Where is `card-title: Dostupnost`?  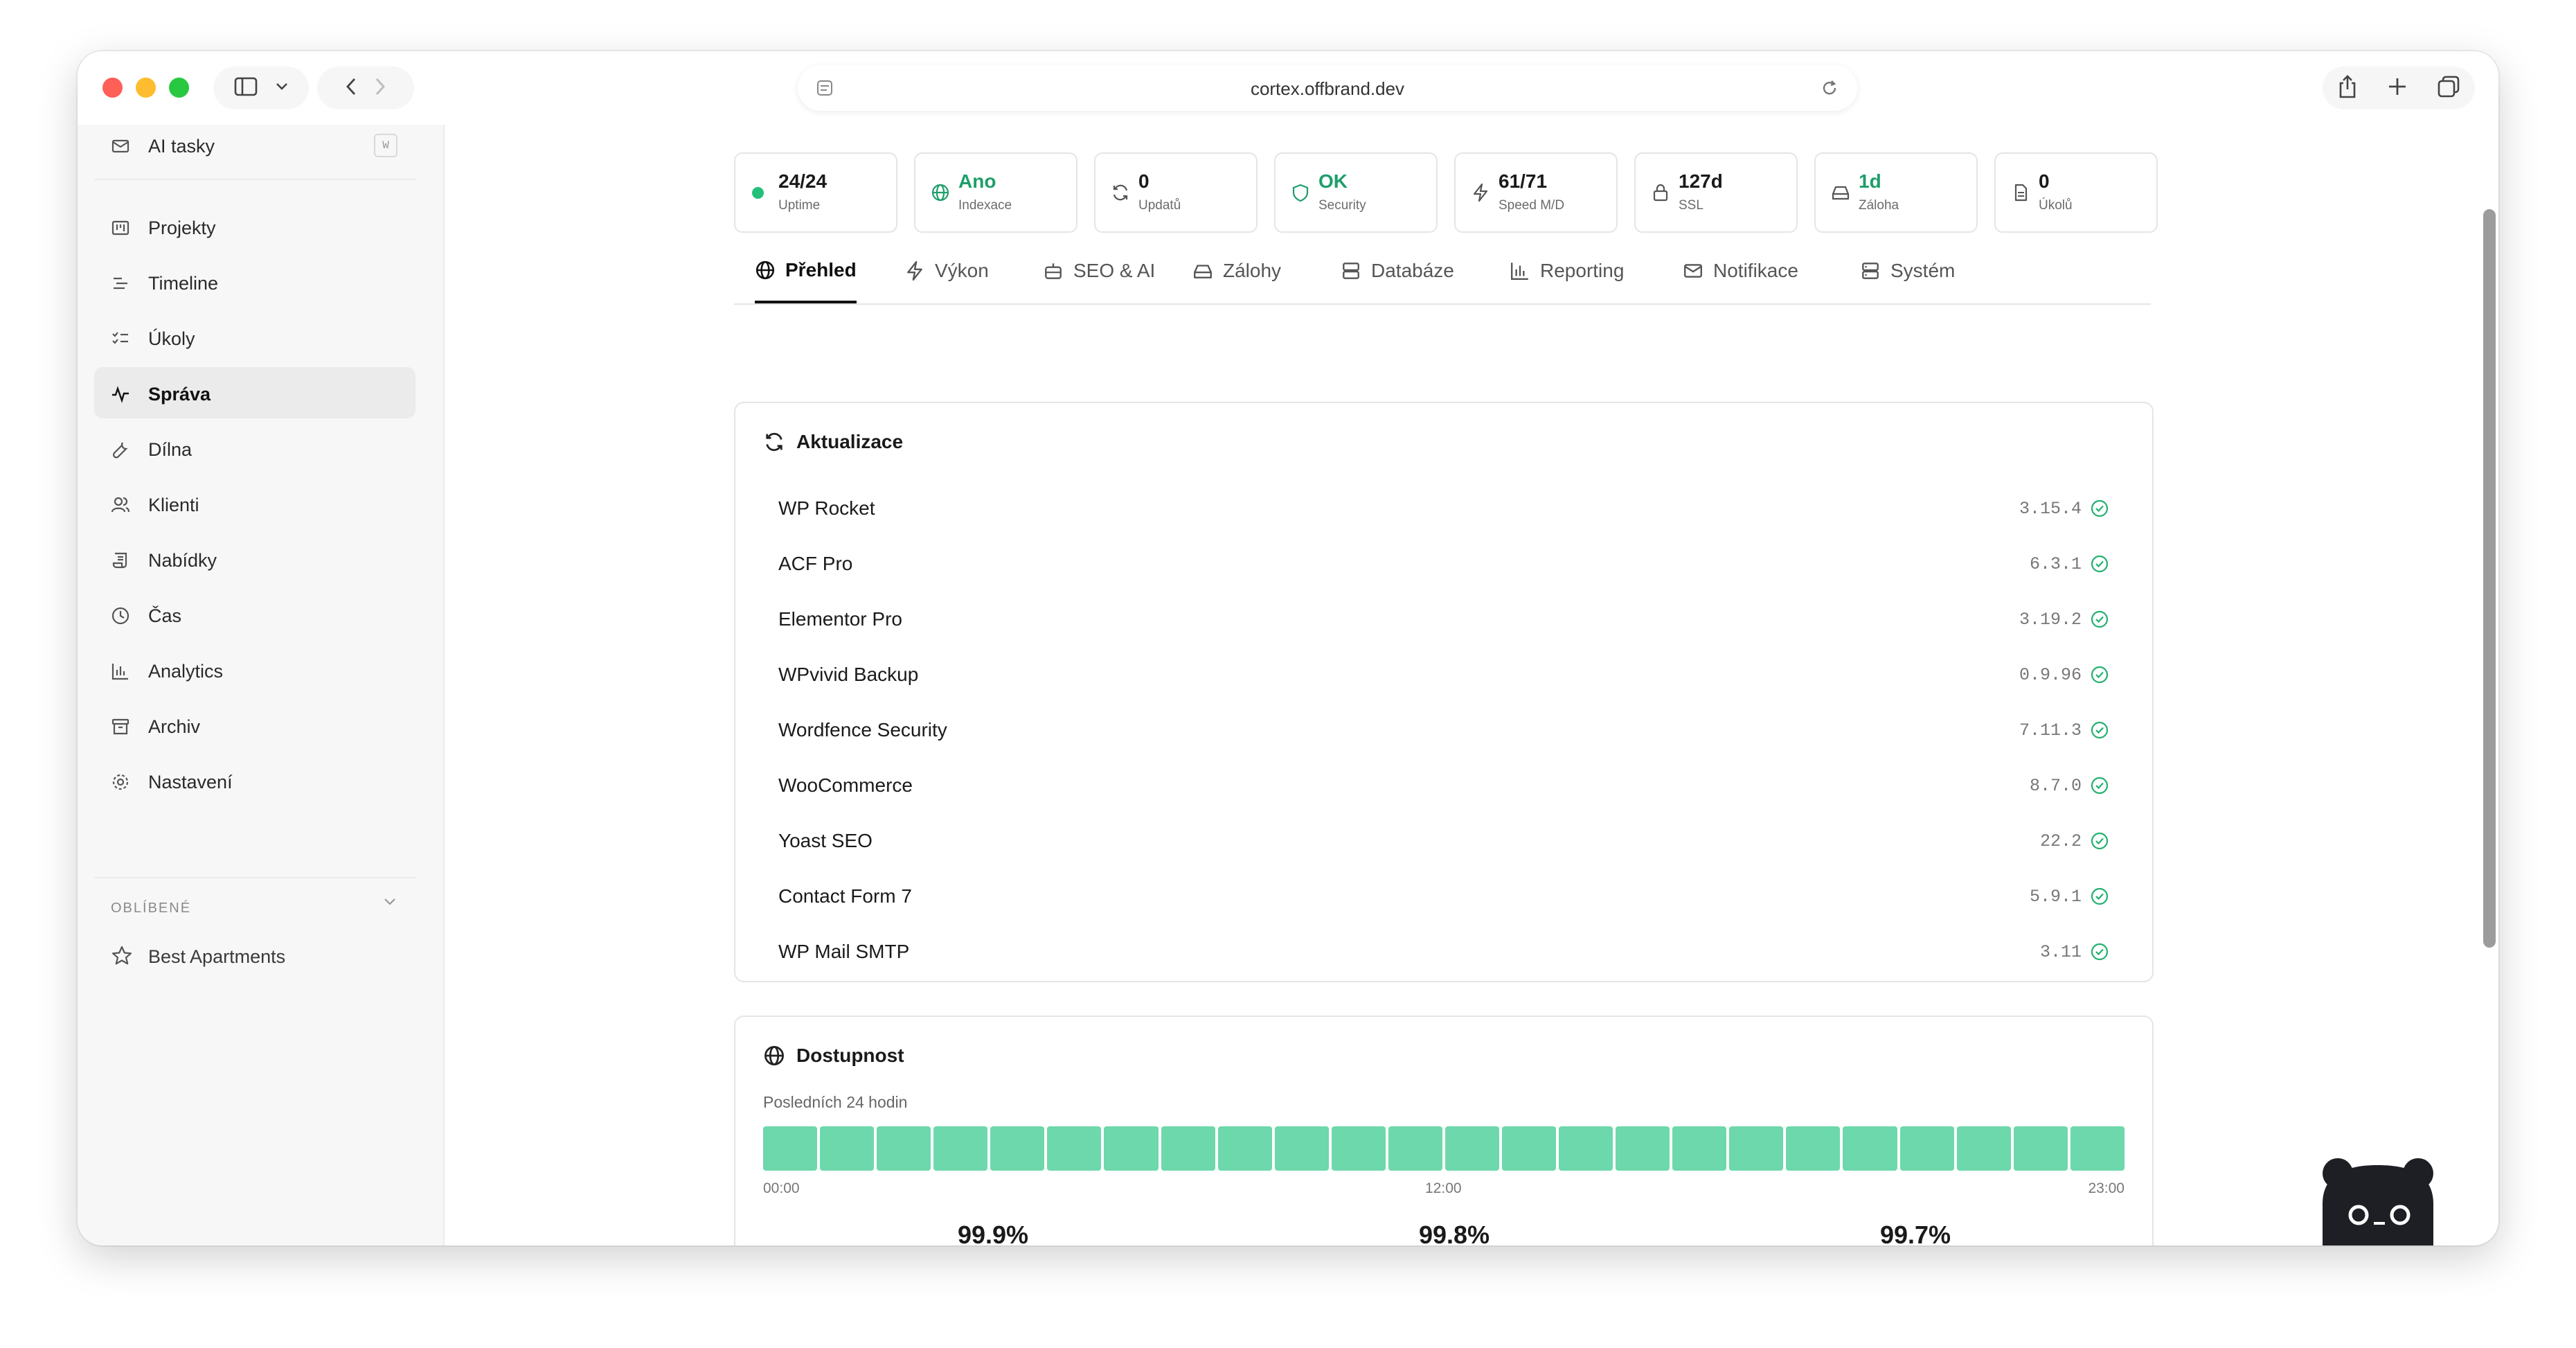 card-title: Dostupnost is located at coordinates (850, 1055).